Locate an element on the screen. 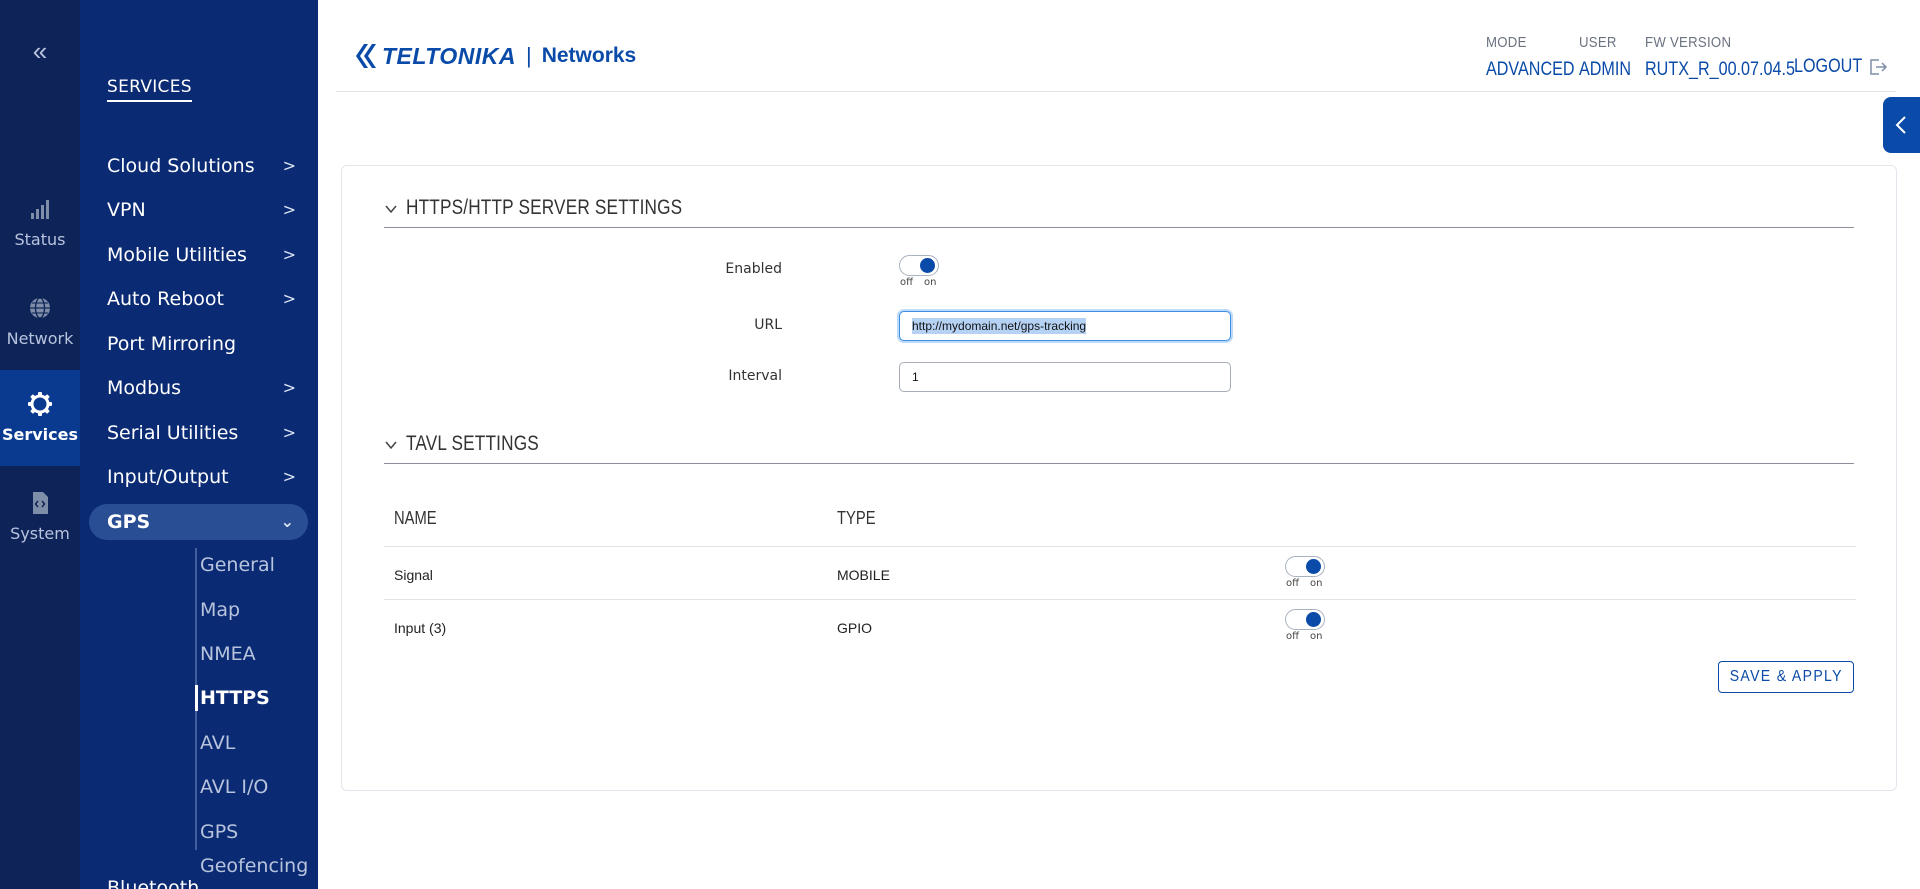 The image size is (1920, 889). submenu-item-general: General is located at coordinates (237, 565).